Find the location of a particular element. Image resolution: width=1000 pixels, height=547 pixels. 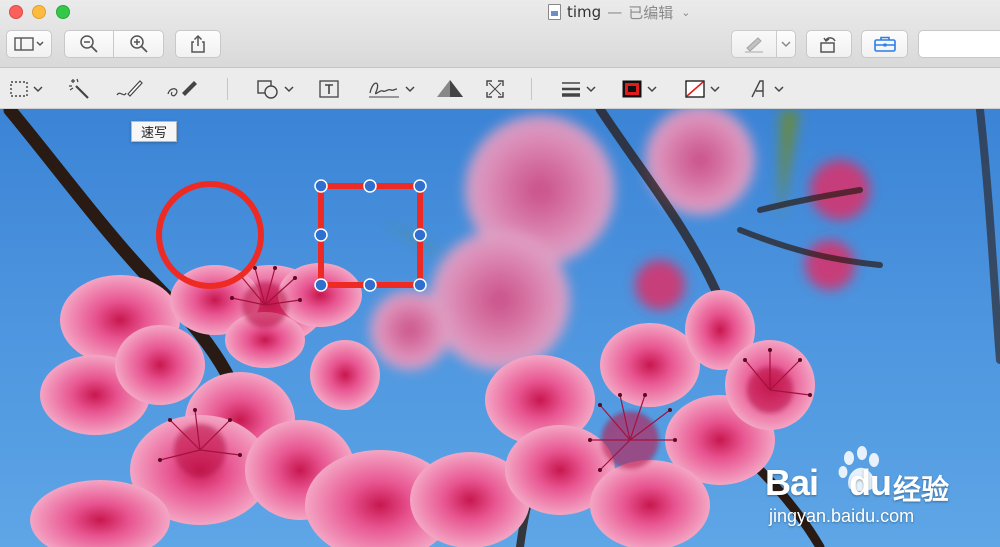

tooltip-sketch: 速写 is located at coordinates (154, 131).